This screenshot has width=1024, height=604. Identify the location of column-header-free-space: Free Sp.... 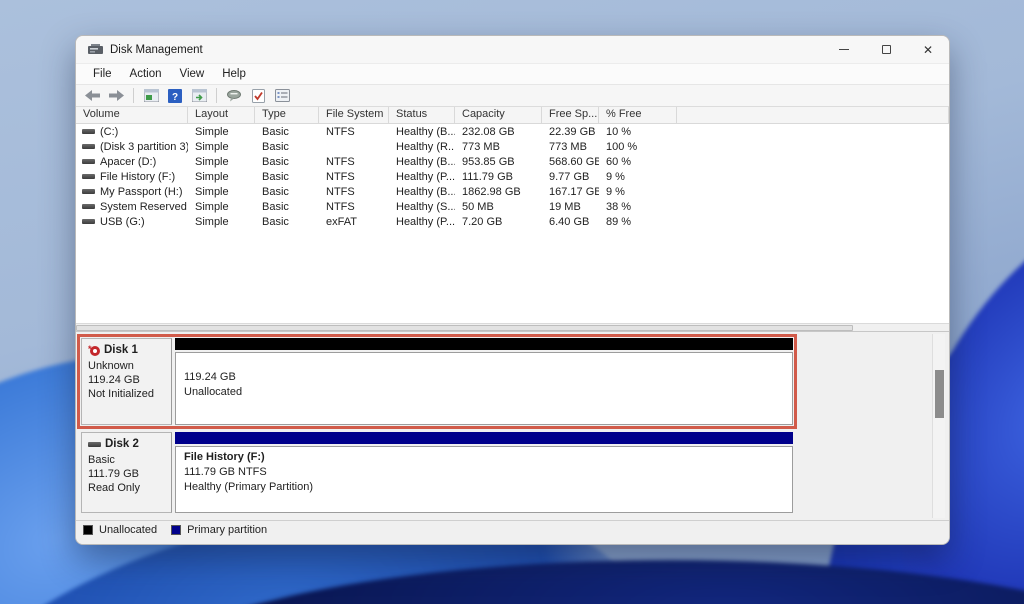
(570, 115).